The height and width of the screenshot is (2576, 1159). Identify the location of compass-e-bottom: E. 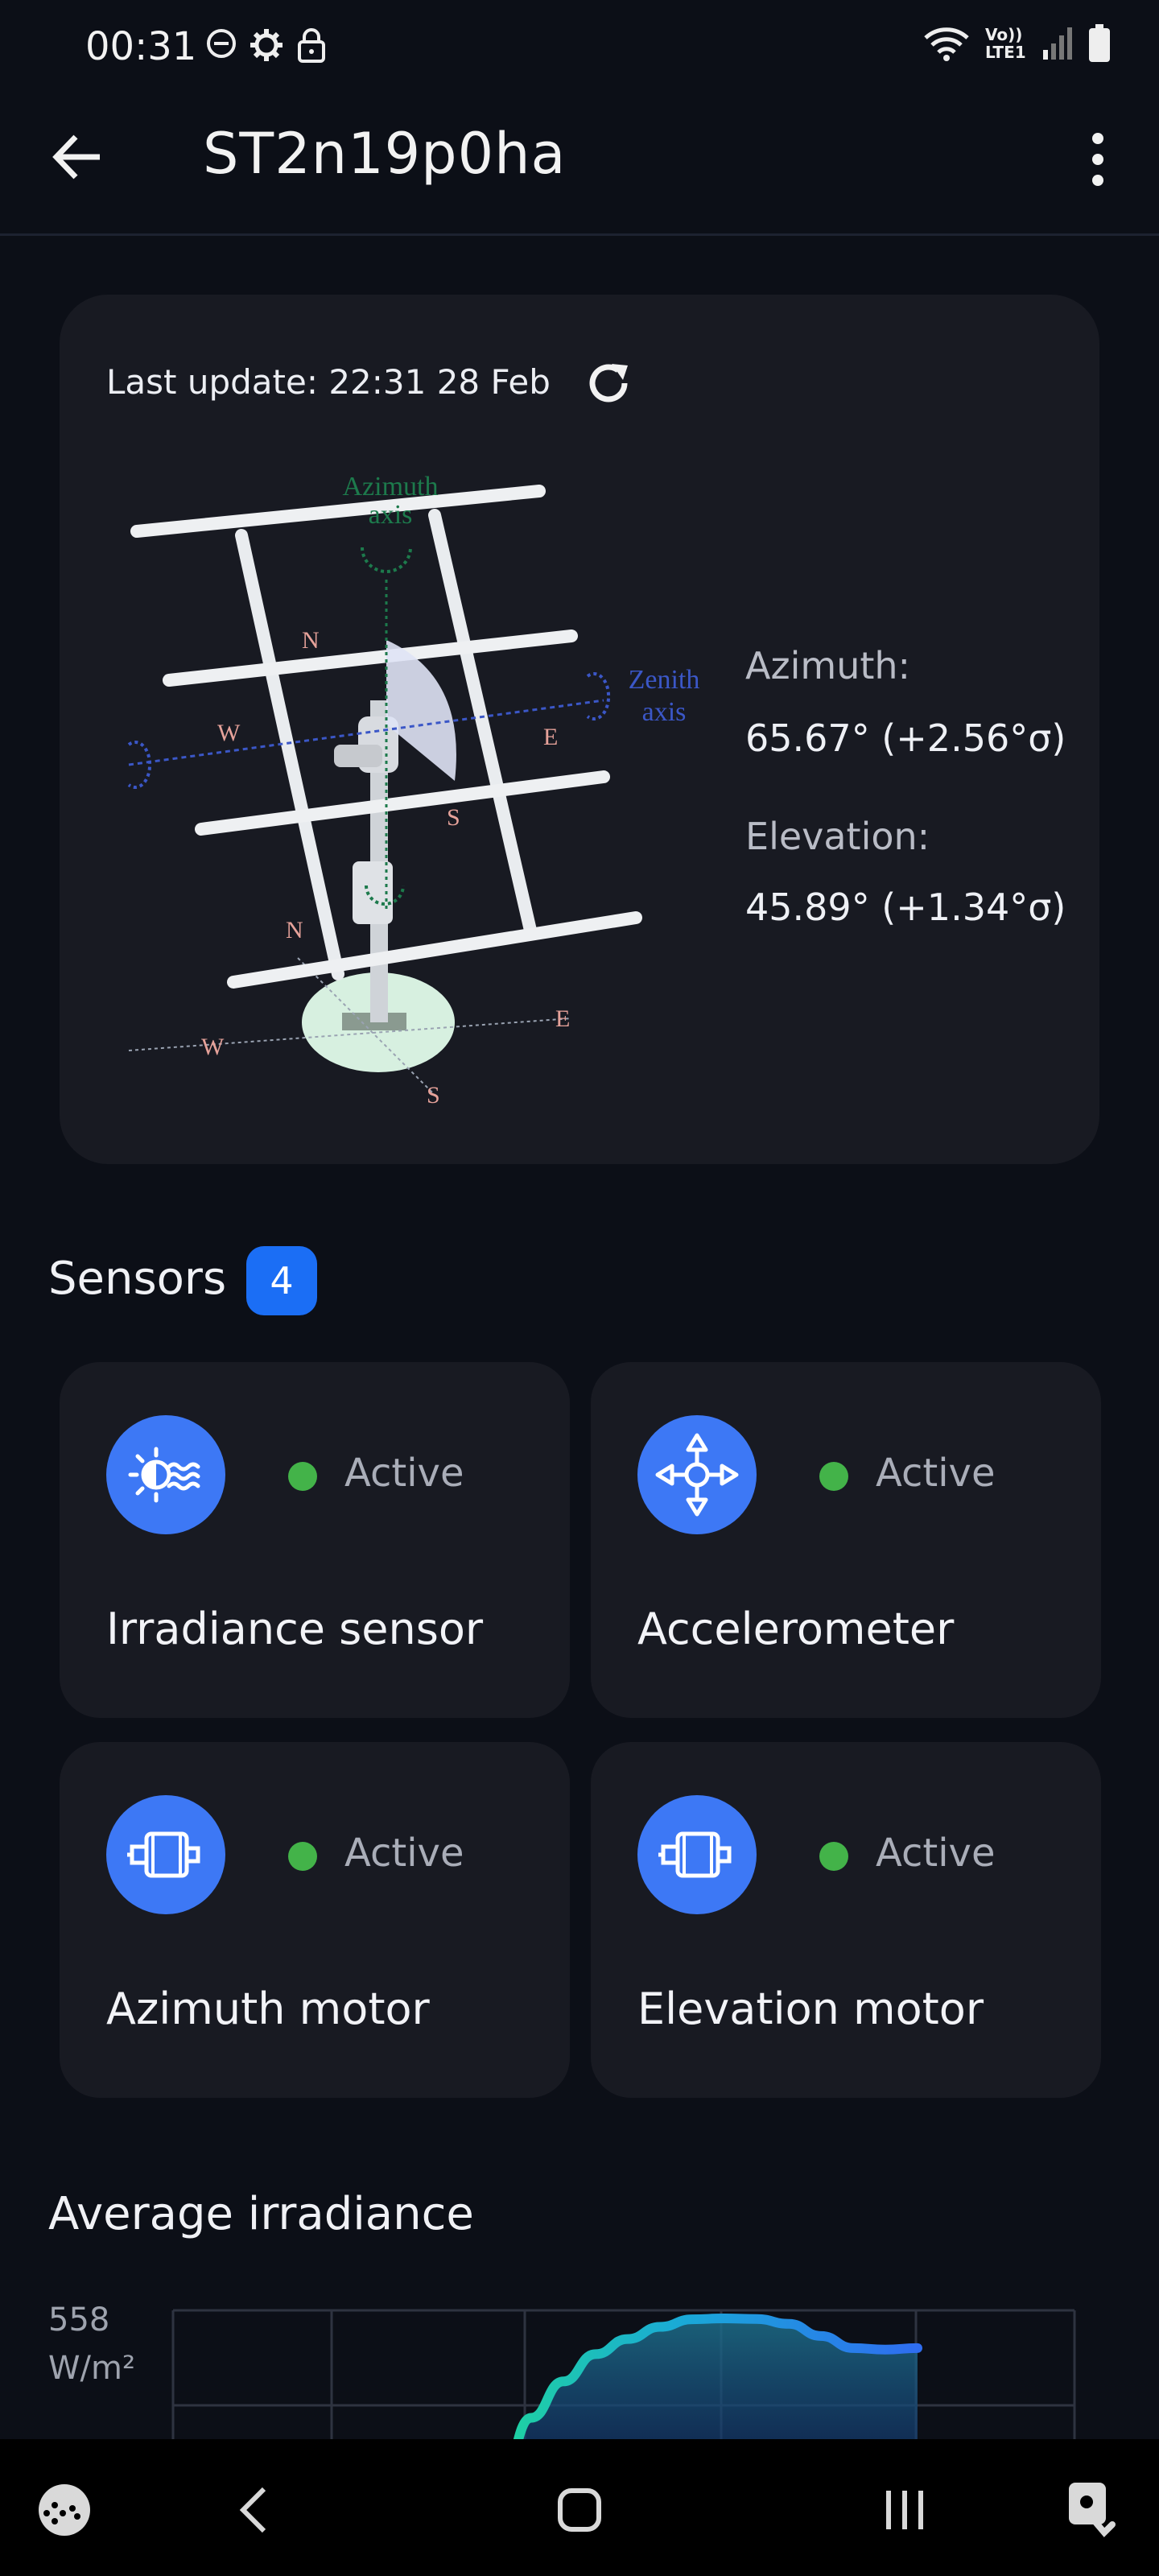
(562, 1018).